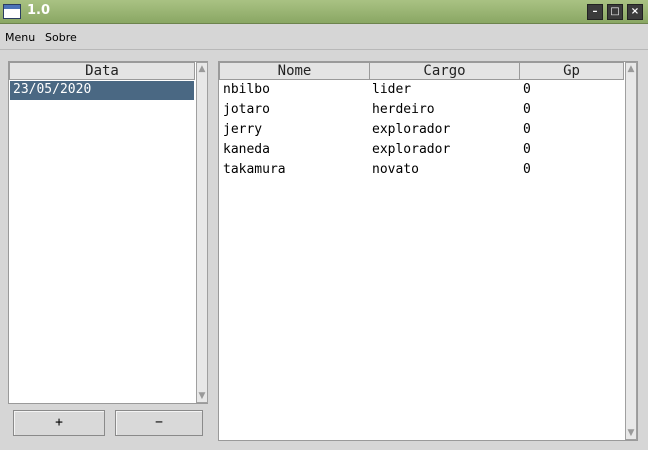 The height and width of the screenshot is (450, 648). I want to click on menu-item-menu: Menu, so click(20, 37).